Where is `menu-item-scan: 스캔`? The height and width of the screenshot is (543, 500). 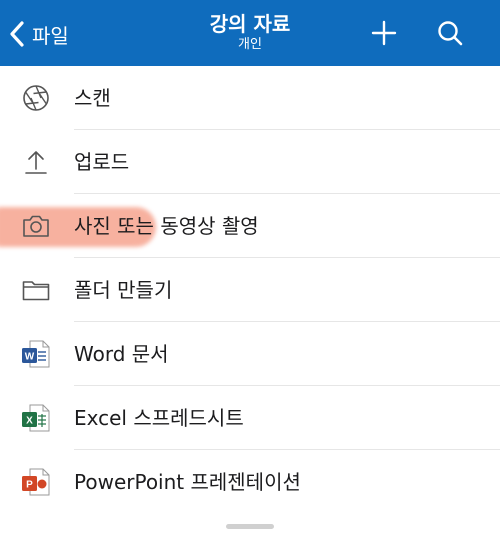 menu-item-scan: 스캔 is located at coordinates (250, 98).